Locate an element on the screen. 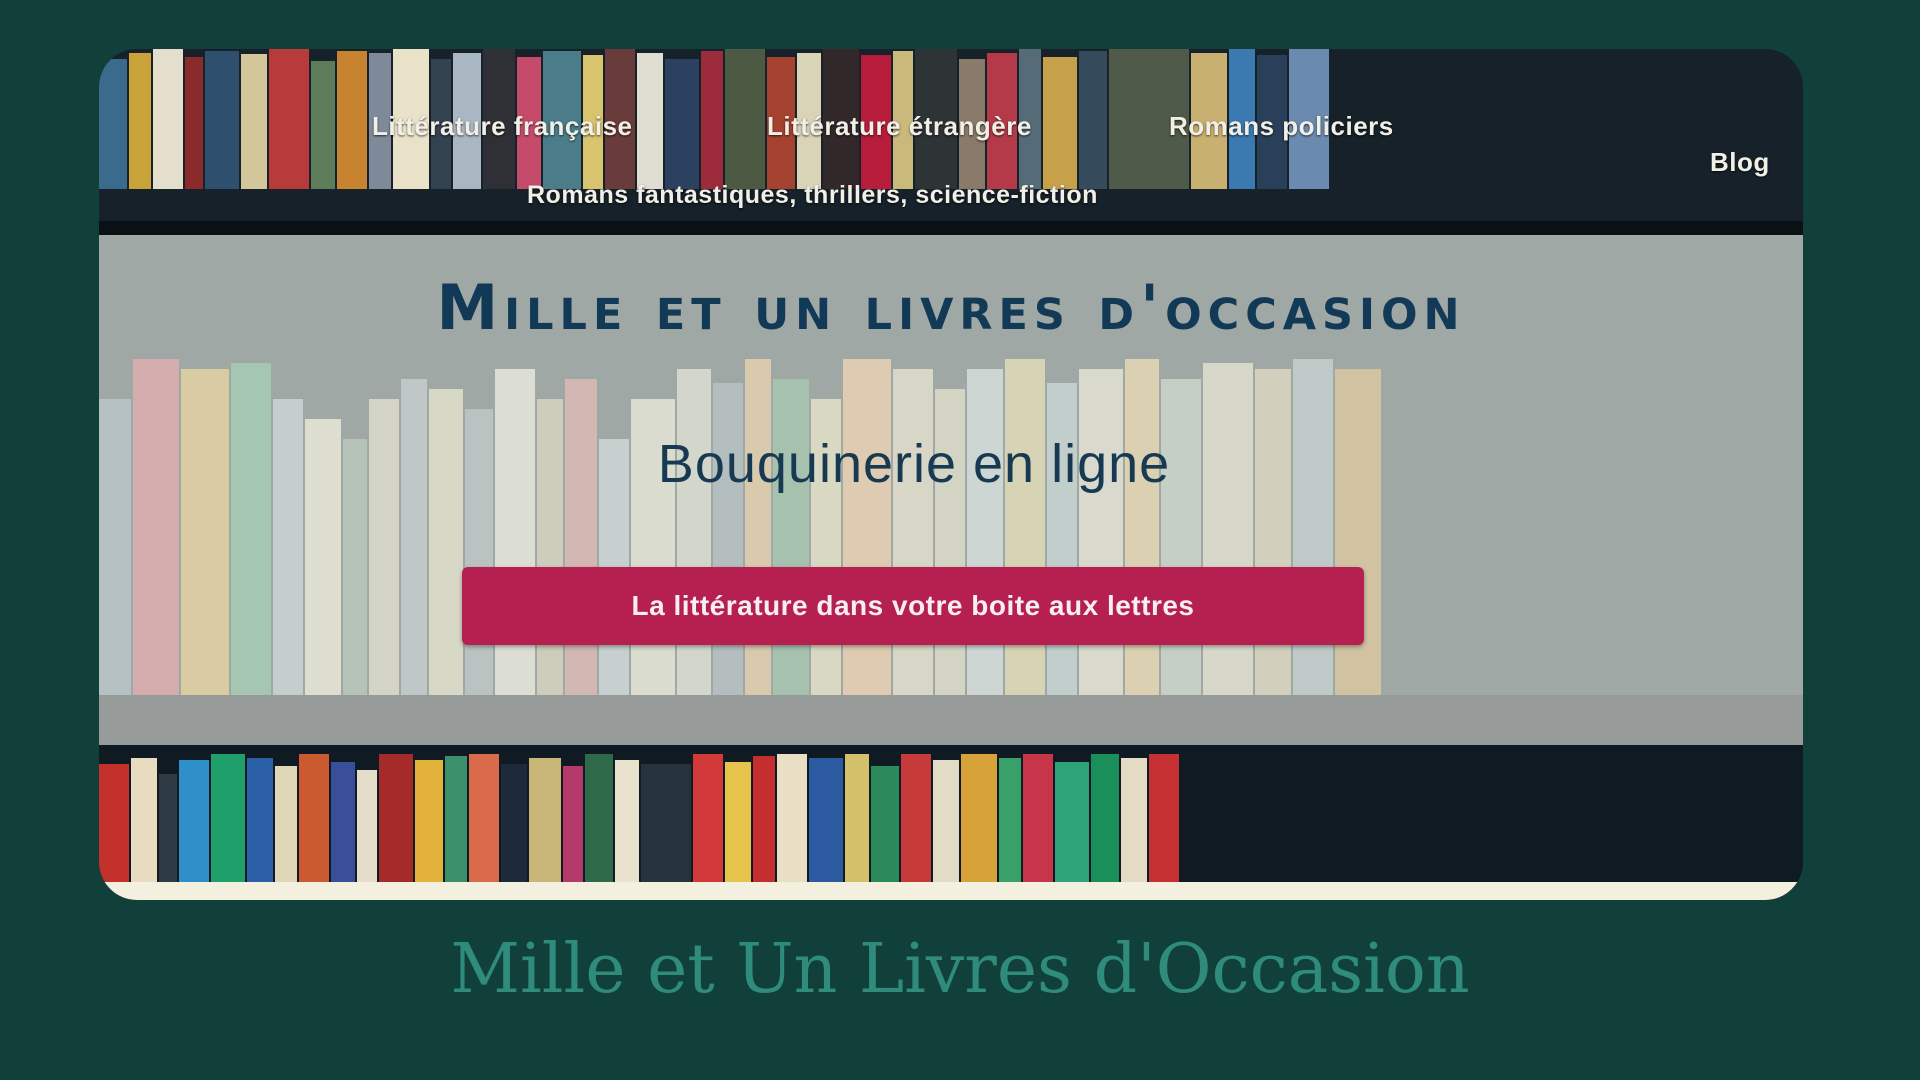  nav-link-romans-policiers: Romans policiers is located at coordinates (1281, 126).